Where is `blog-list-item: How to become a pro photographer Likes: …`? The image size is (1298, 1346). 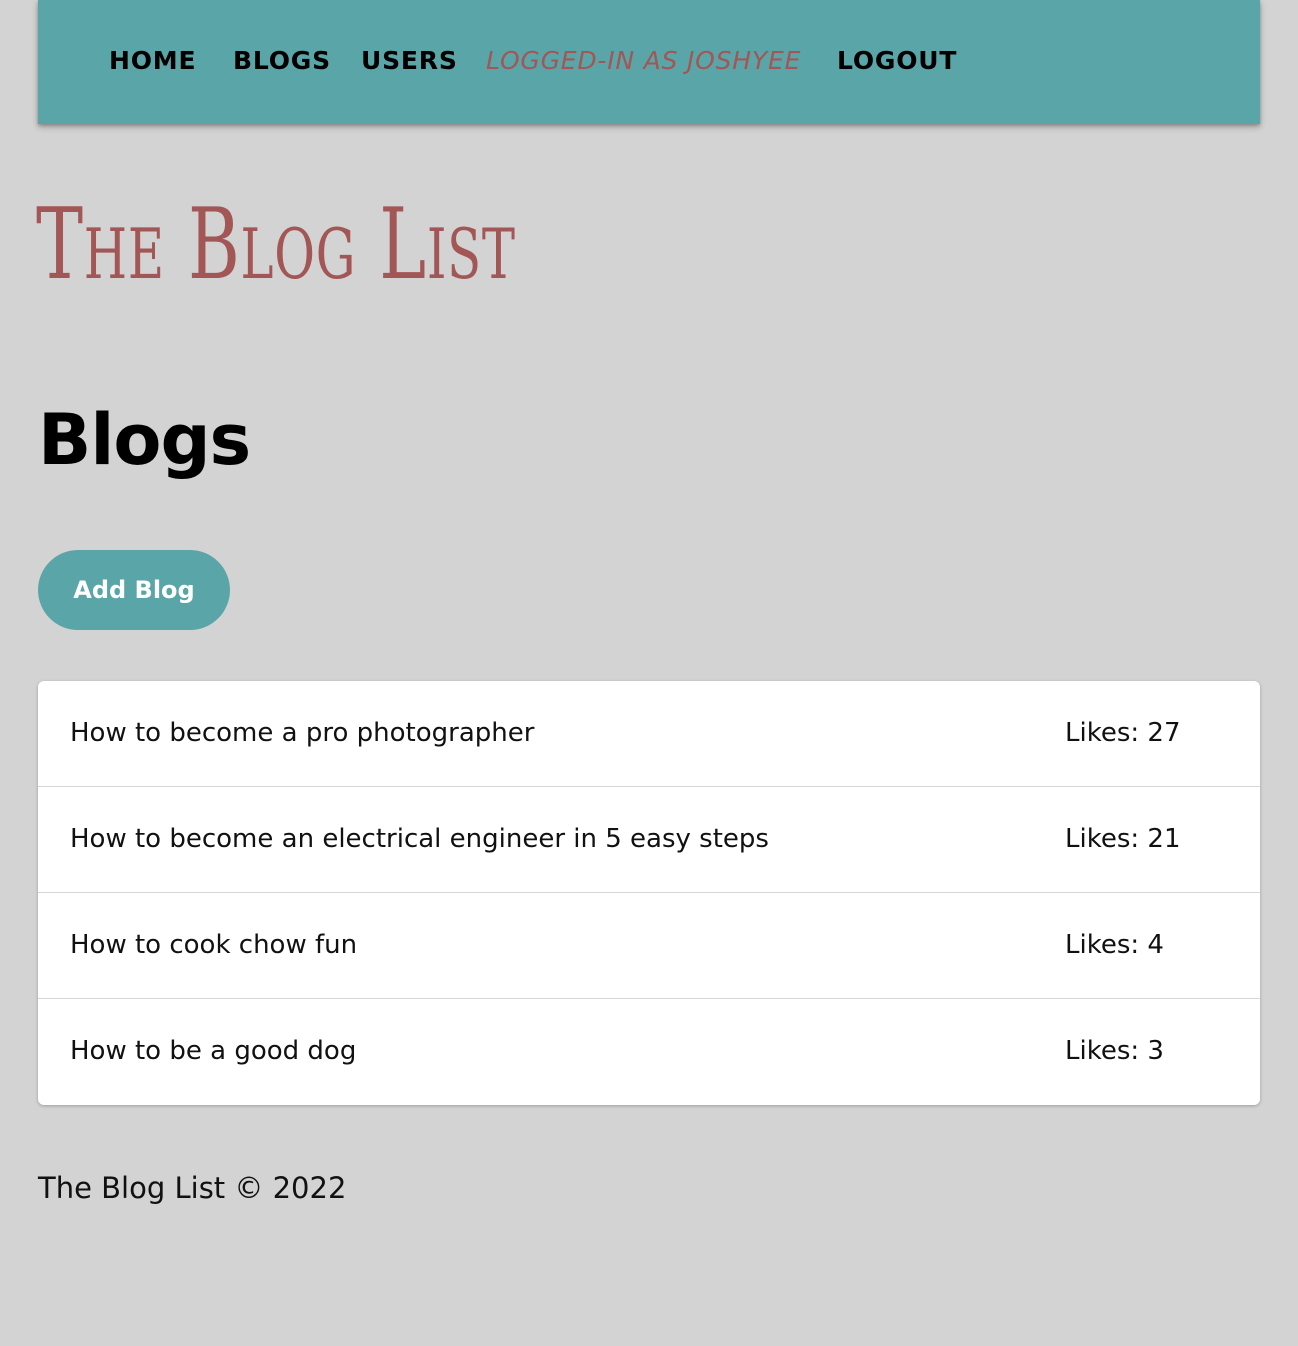
blog-list-item: How to become a pro photographer Likes: … is located at coordinates (649, 734).